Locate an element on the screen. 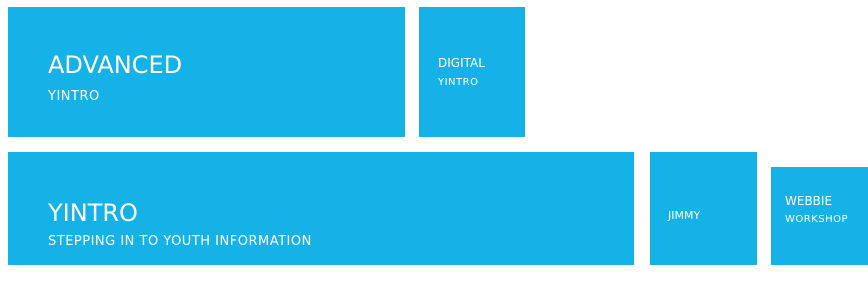 This screenshot has height=293, width=868. tile-title: Digital is located at coordinates (461, 62).